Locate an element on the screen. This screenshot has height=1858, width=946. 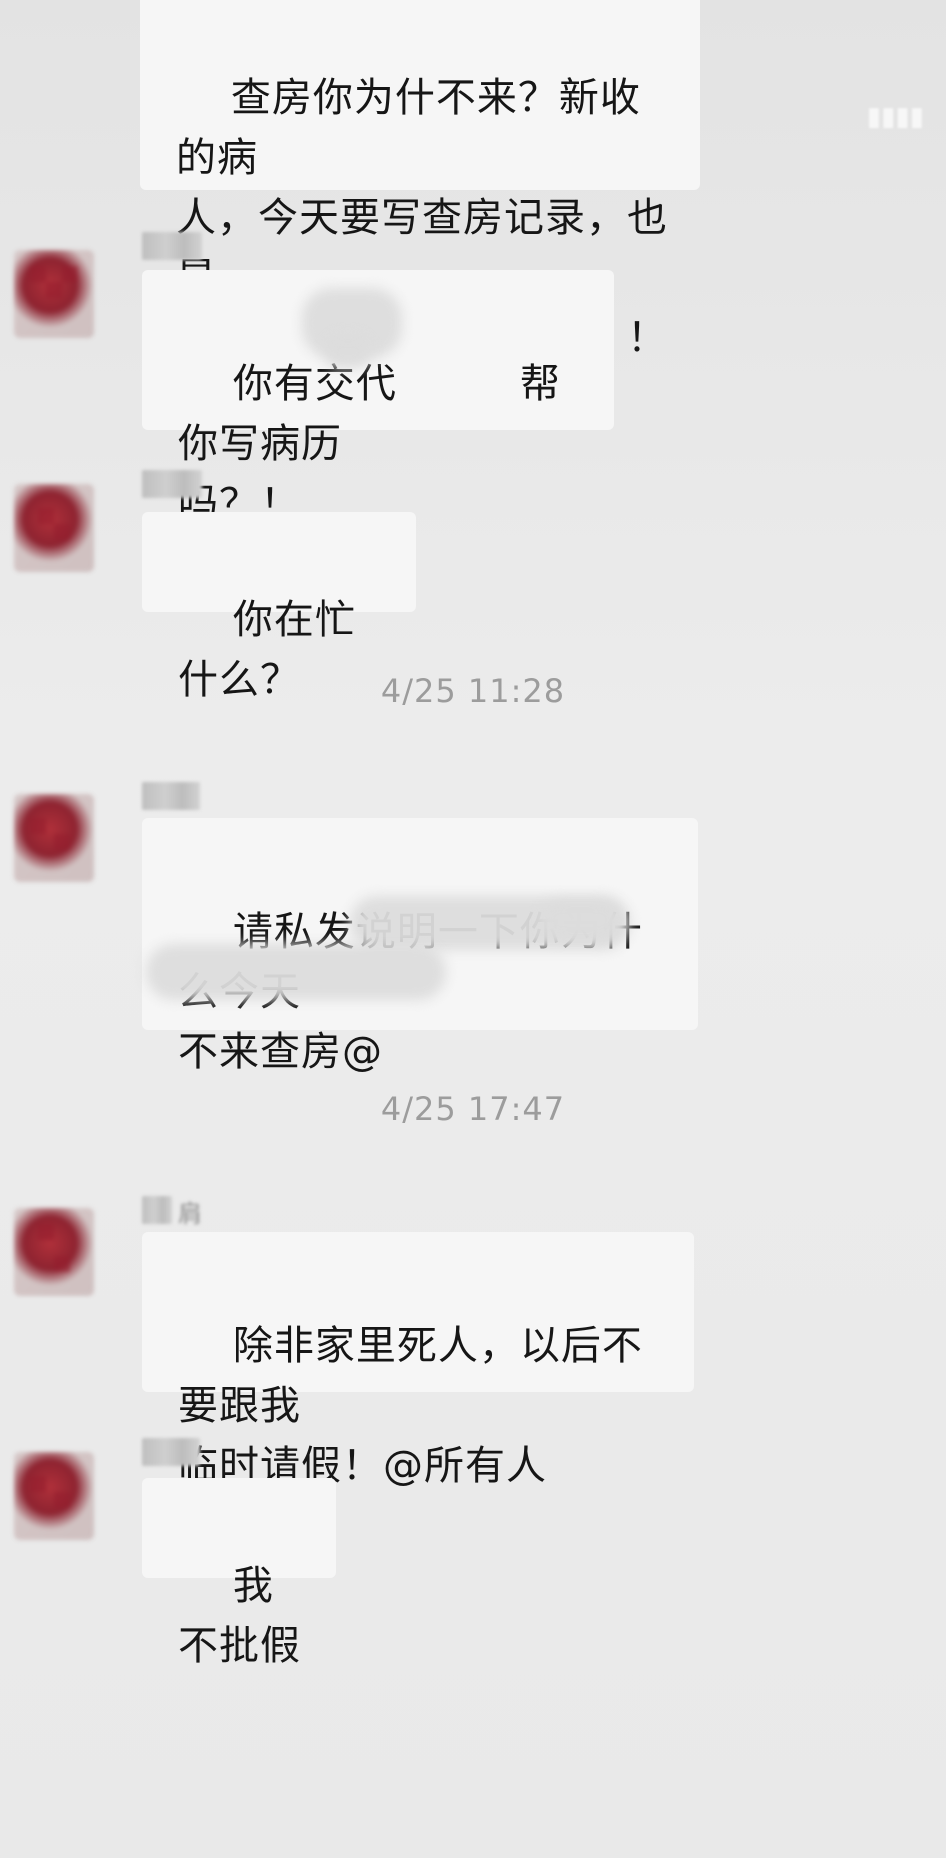
timestamp: 4/25 17:47 is located at coordinates (473, 1109).